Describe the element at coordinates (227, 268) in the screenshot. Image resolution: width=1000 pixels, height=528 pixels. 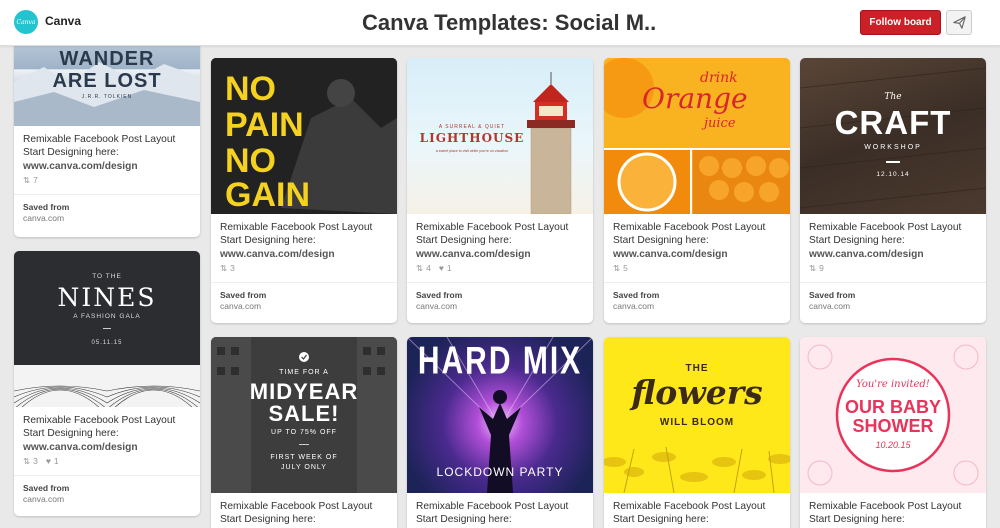
I see `repin-count: ⇅ 3` at that location.